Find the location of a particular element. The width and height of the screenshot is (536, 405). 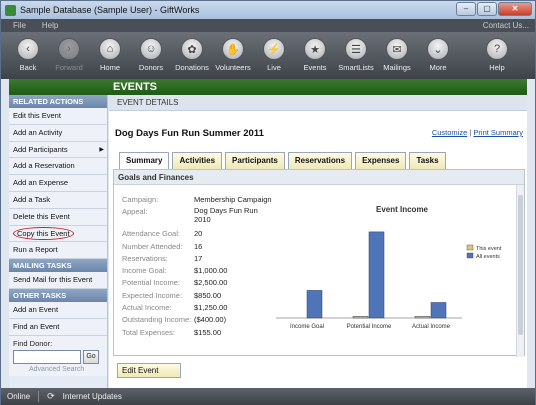

tab-participants: Participants is located at coordinates (255, 160).